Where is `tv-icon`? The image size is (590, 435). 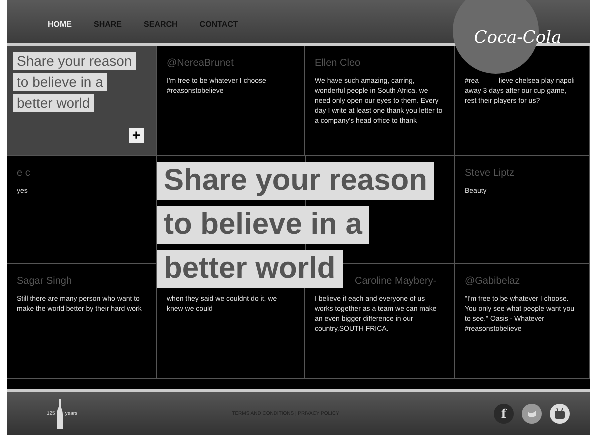 tv-icon is located at coordinates (560, 414).